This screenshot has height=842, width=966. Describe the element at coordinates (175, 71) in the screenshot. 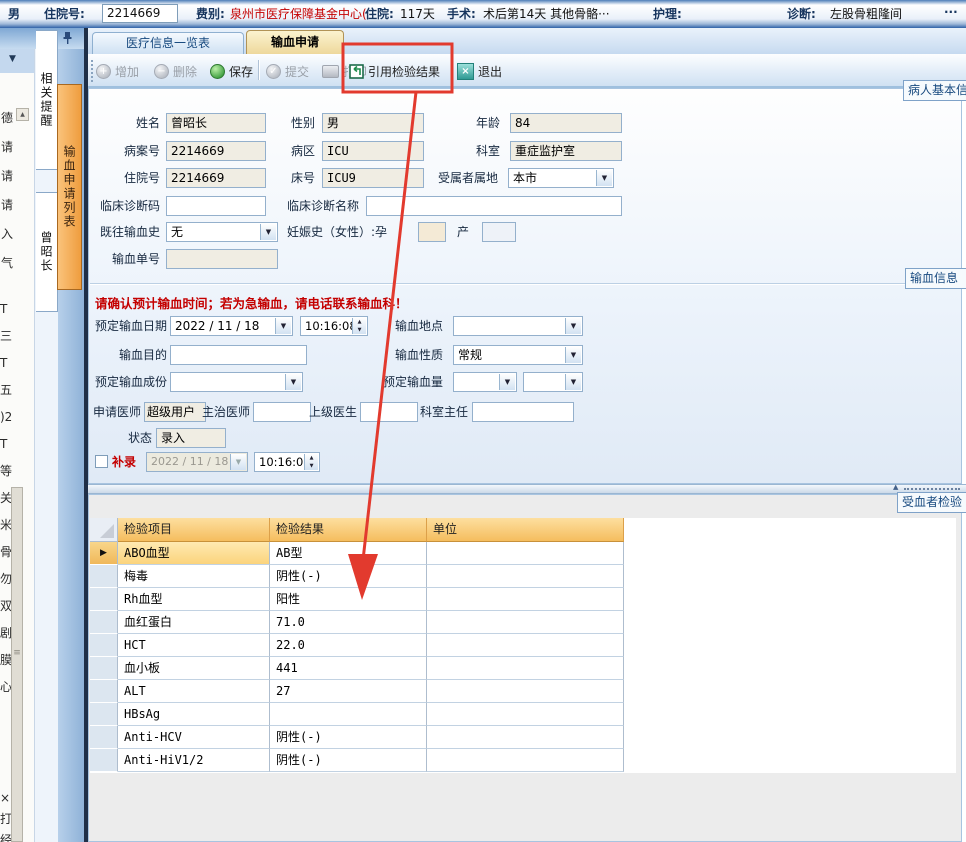

I see `delete-button: − 删除` at that location.